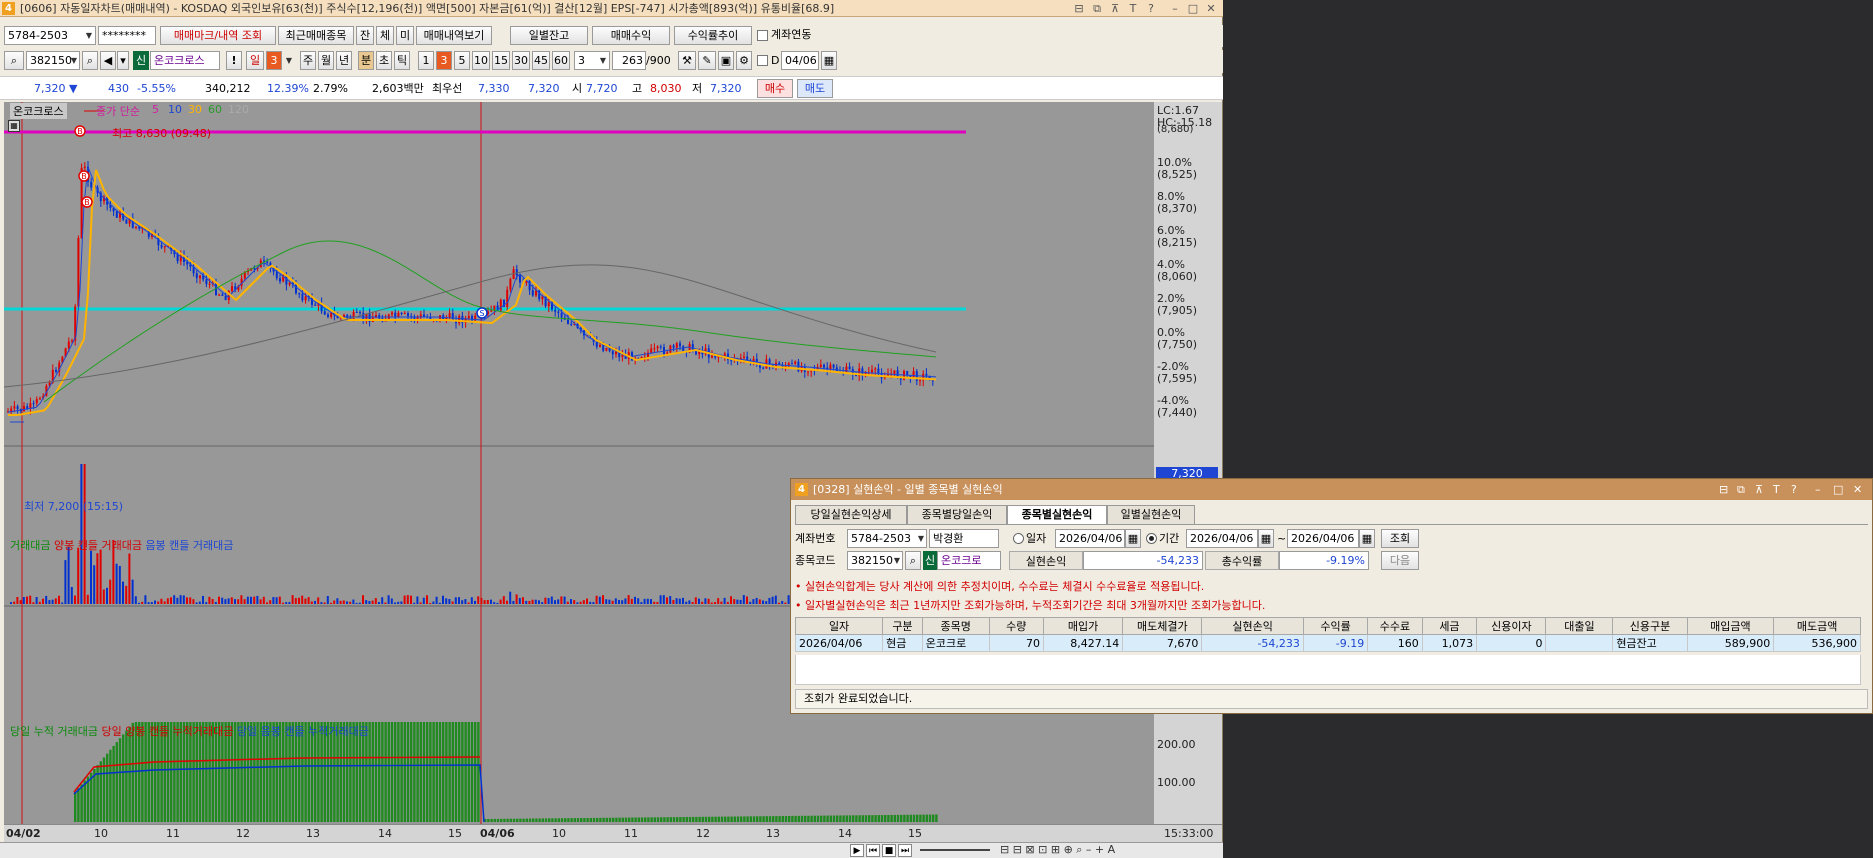 Image resolution: width=1873 pixels, height=858 pixels. What do you see at coordinates (873, 850) in the screenshot?
I see `jump-start-icon: ⏮` at bounding box center [873, 850].